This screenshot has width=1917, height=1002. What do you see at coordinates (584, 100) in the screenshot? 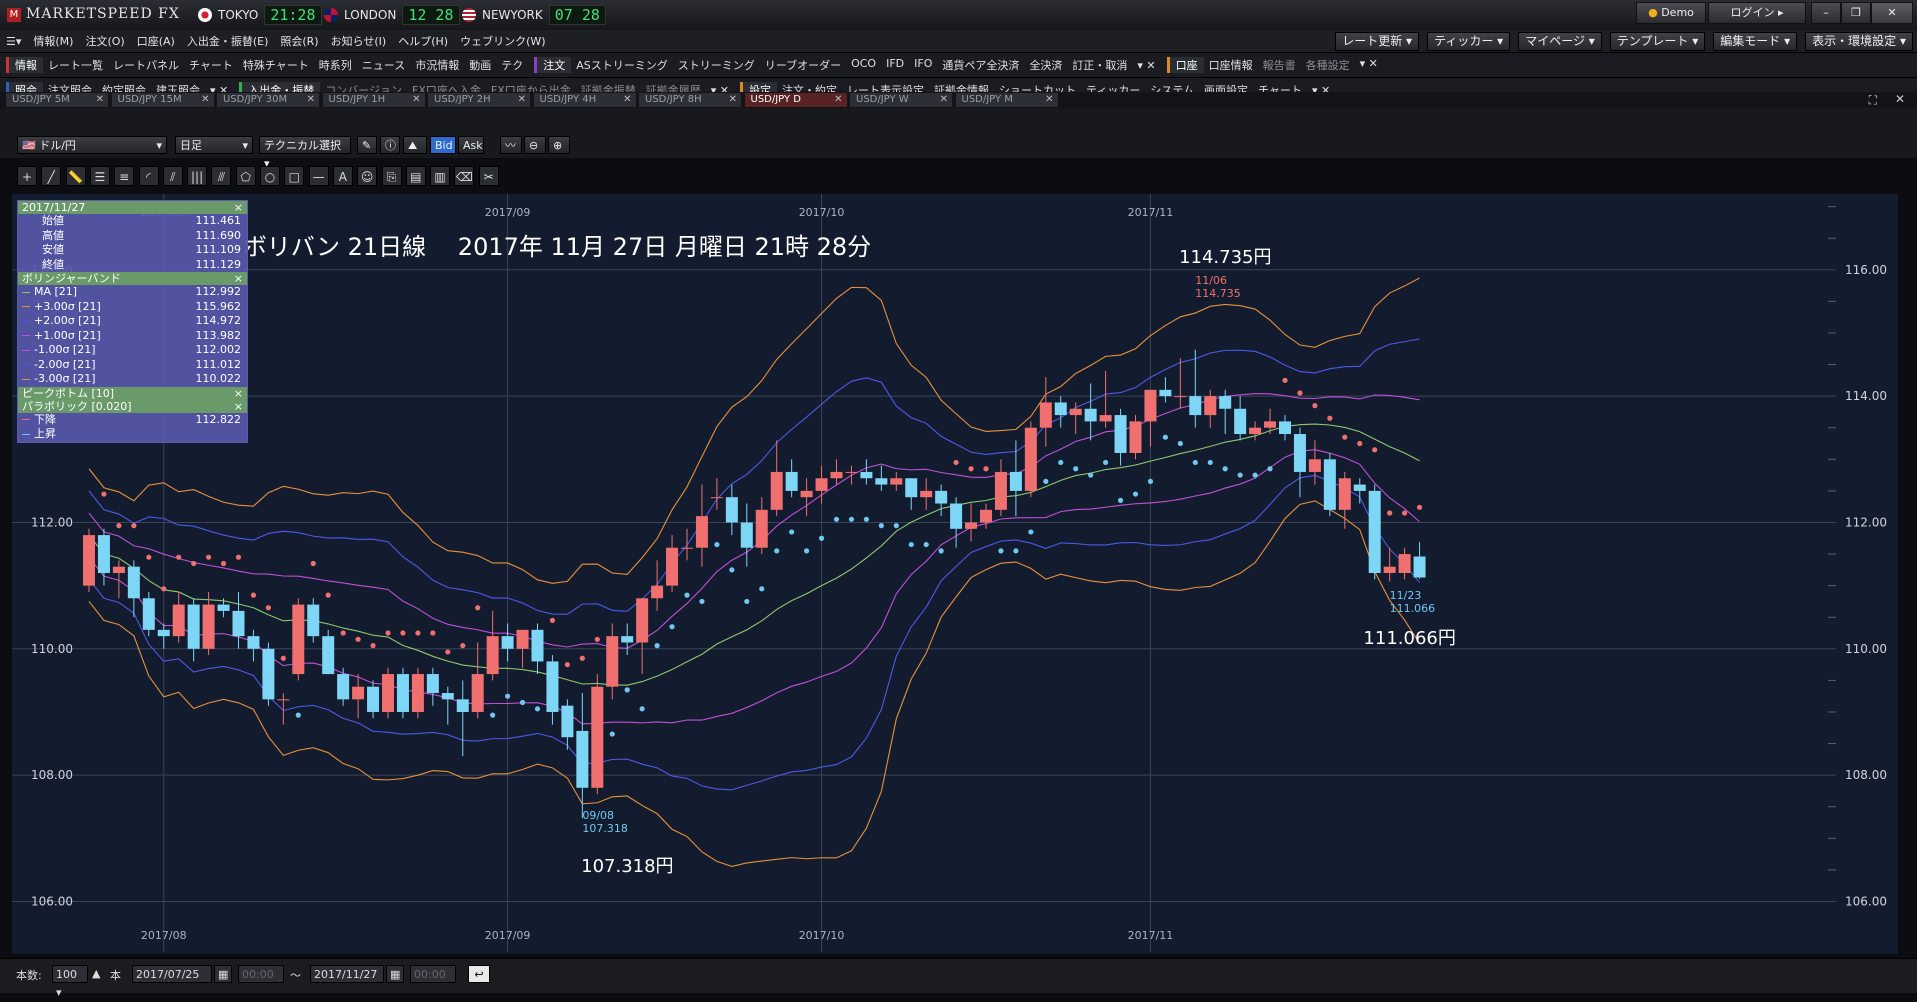
I see `chart-tab: USD/JPY 4H ✕` at bounding box center [584, 100].